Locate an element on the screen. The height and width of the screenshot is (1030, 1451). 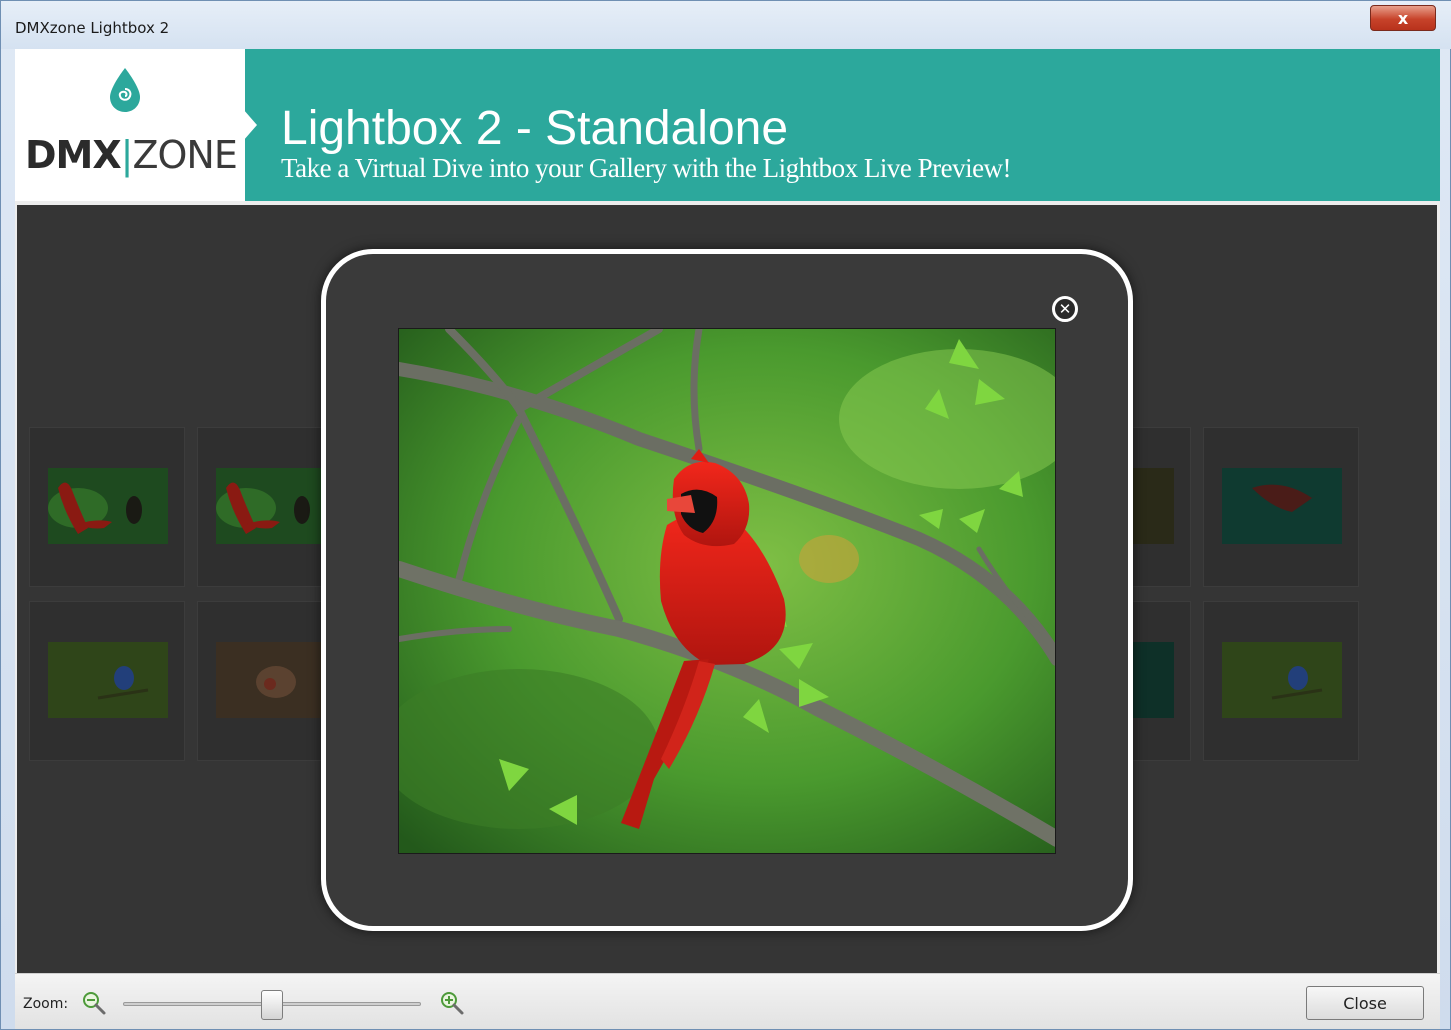
zoom-label: Zoom: is located at coordinates (46, 1004).